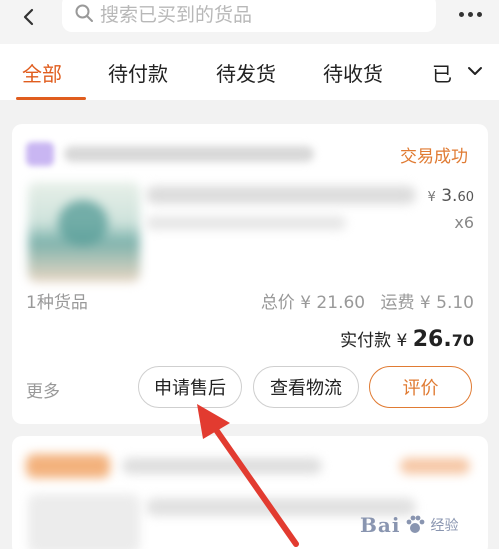 This screenshot has width=499, height=549. Describe the element at coordinates (475, 71) in the screenshot. I see `chevron-down-icon` at that location.